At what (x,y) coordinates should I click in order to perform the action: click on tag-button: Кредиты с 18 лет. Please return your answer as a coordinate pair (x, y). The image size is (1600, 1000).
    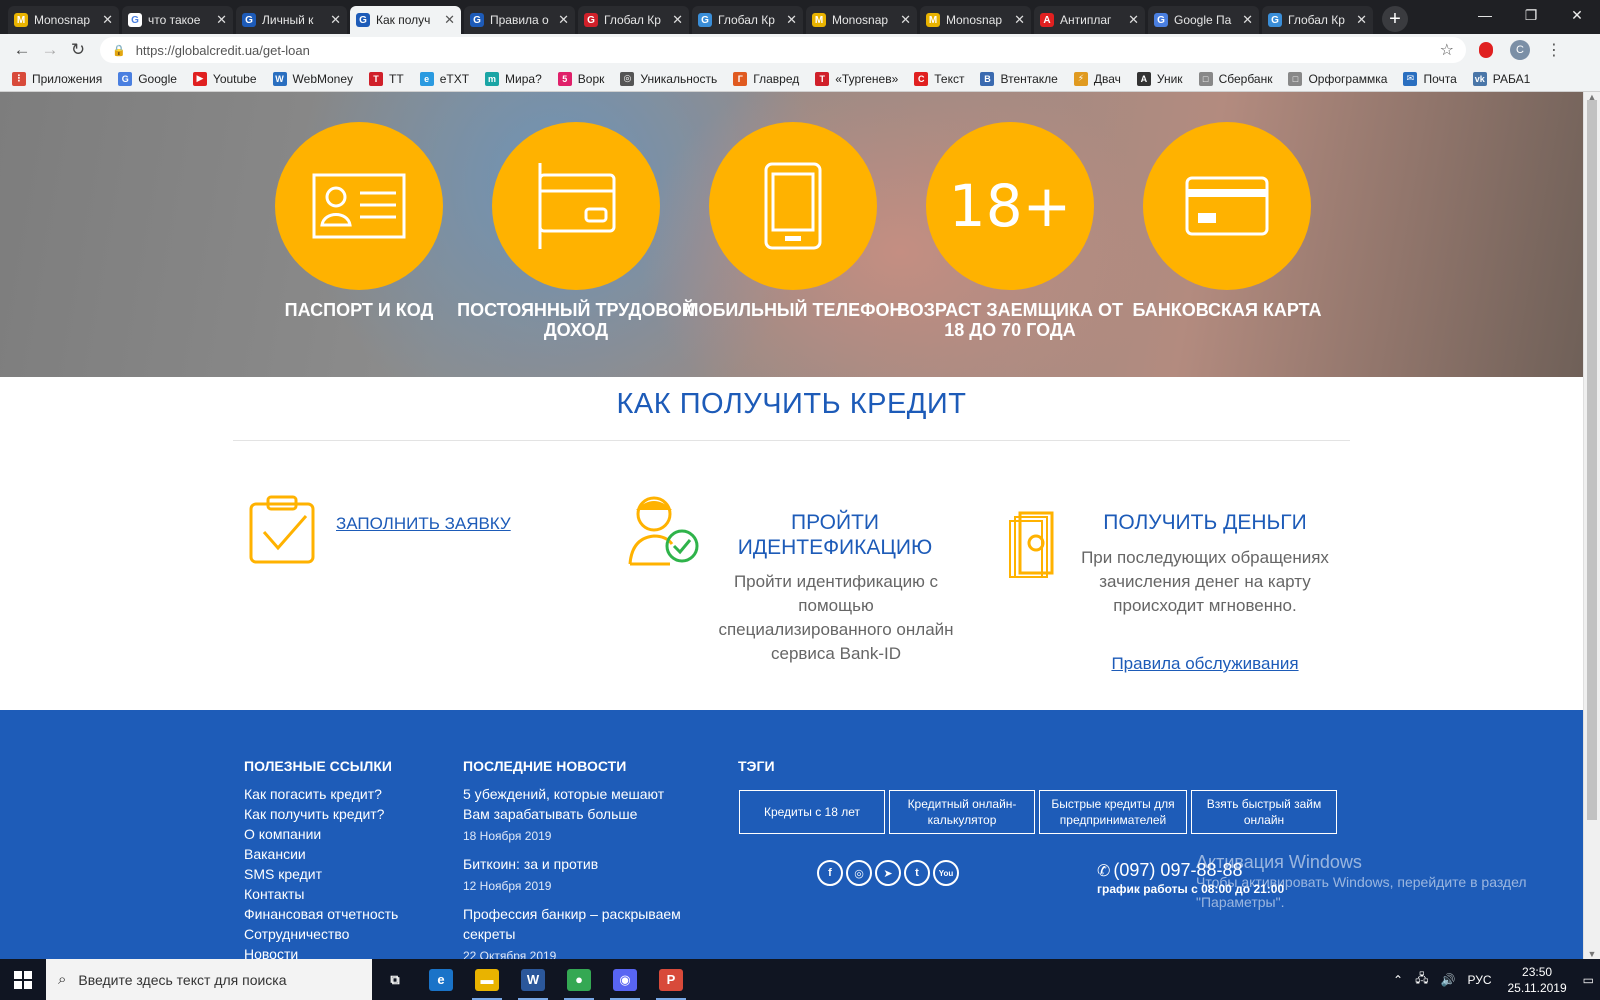
    Looking at the image, I should click on (812, 812).